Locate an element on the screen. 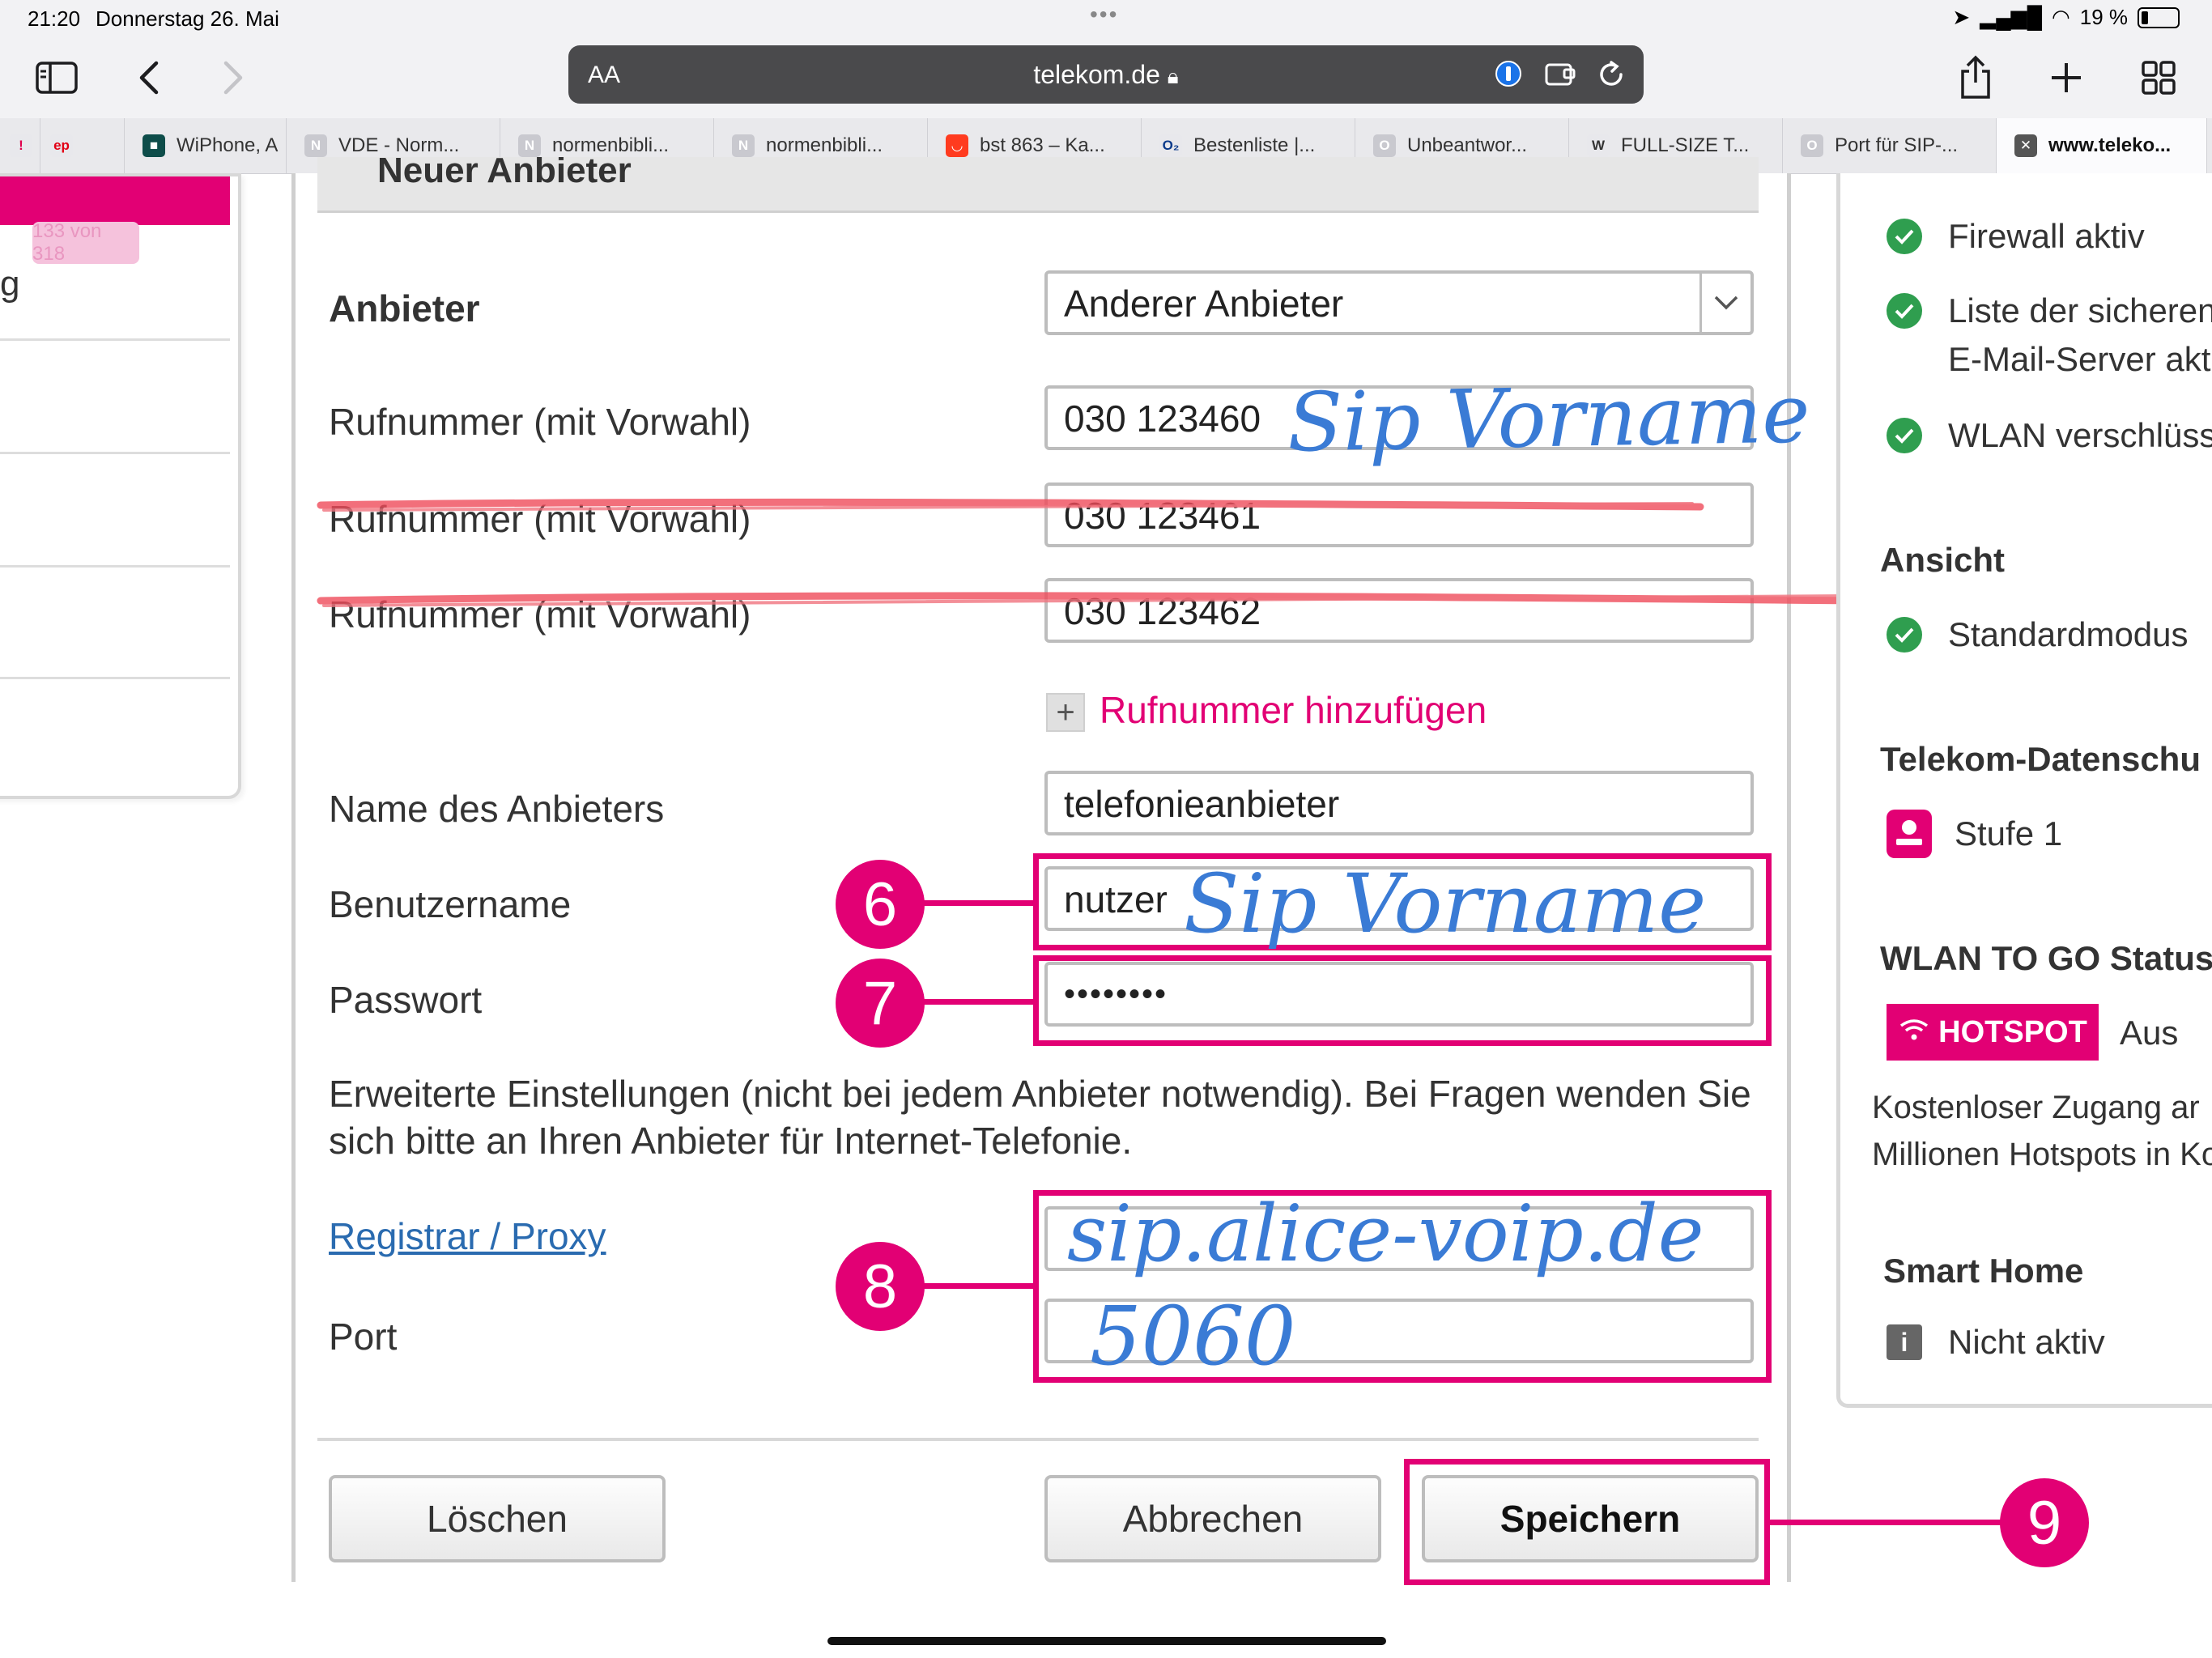 Image resolution: width=2212 pixels, height=1658 pixels. lock-icon: 🔒︎ is located at coordinates (1173, 76).